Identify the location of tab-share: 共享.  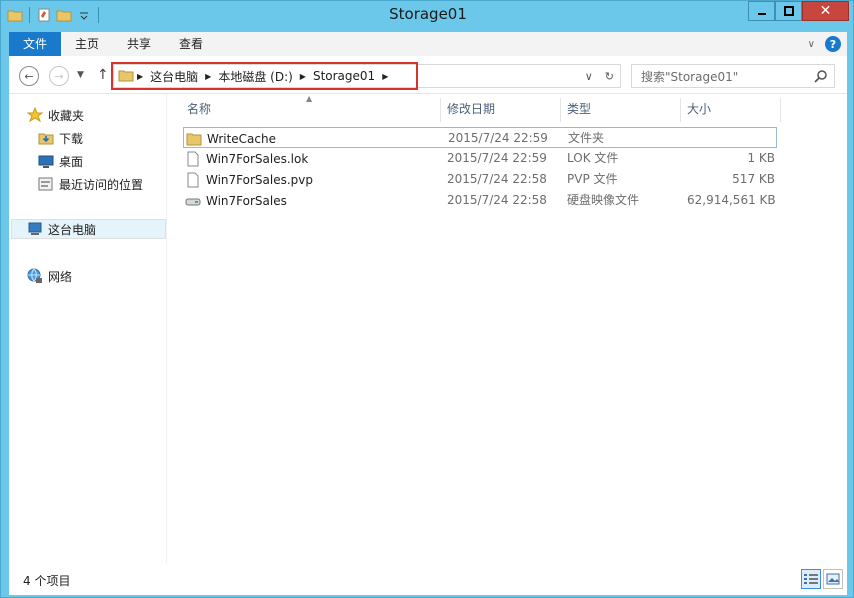
(139, 44).